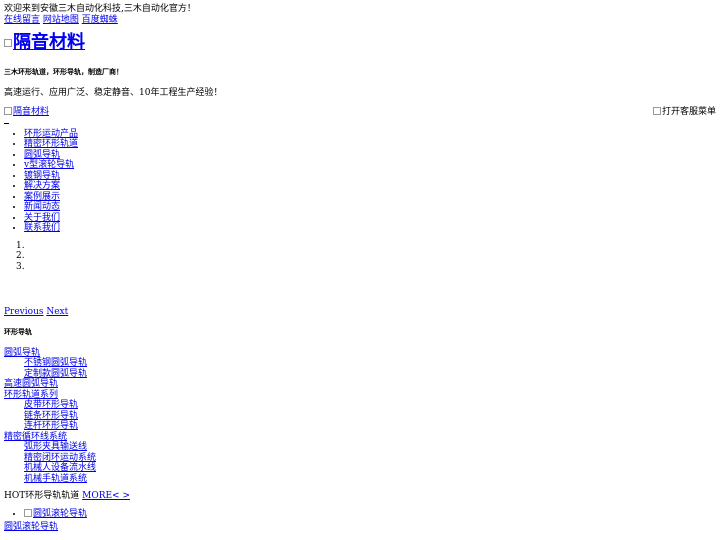 The image size is (720, 540). What do you see at coordinates (360, 246) in the screenshot?
I see `slide-indicator-1: 1.` at bounding box center [360, 246].